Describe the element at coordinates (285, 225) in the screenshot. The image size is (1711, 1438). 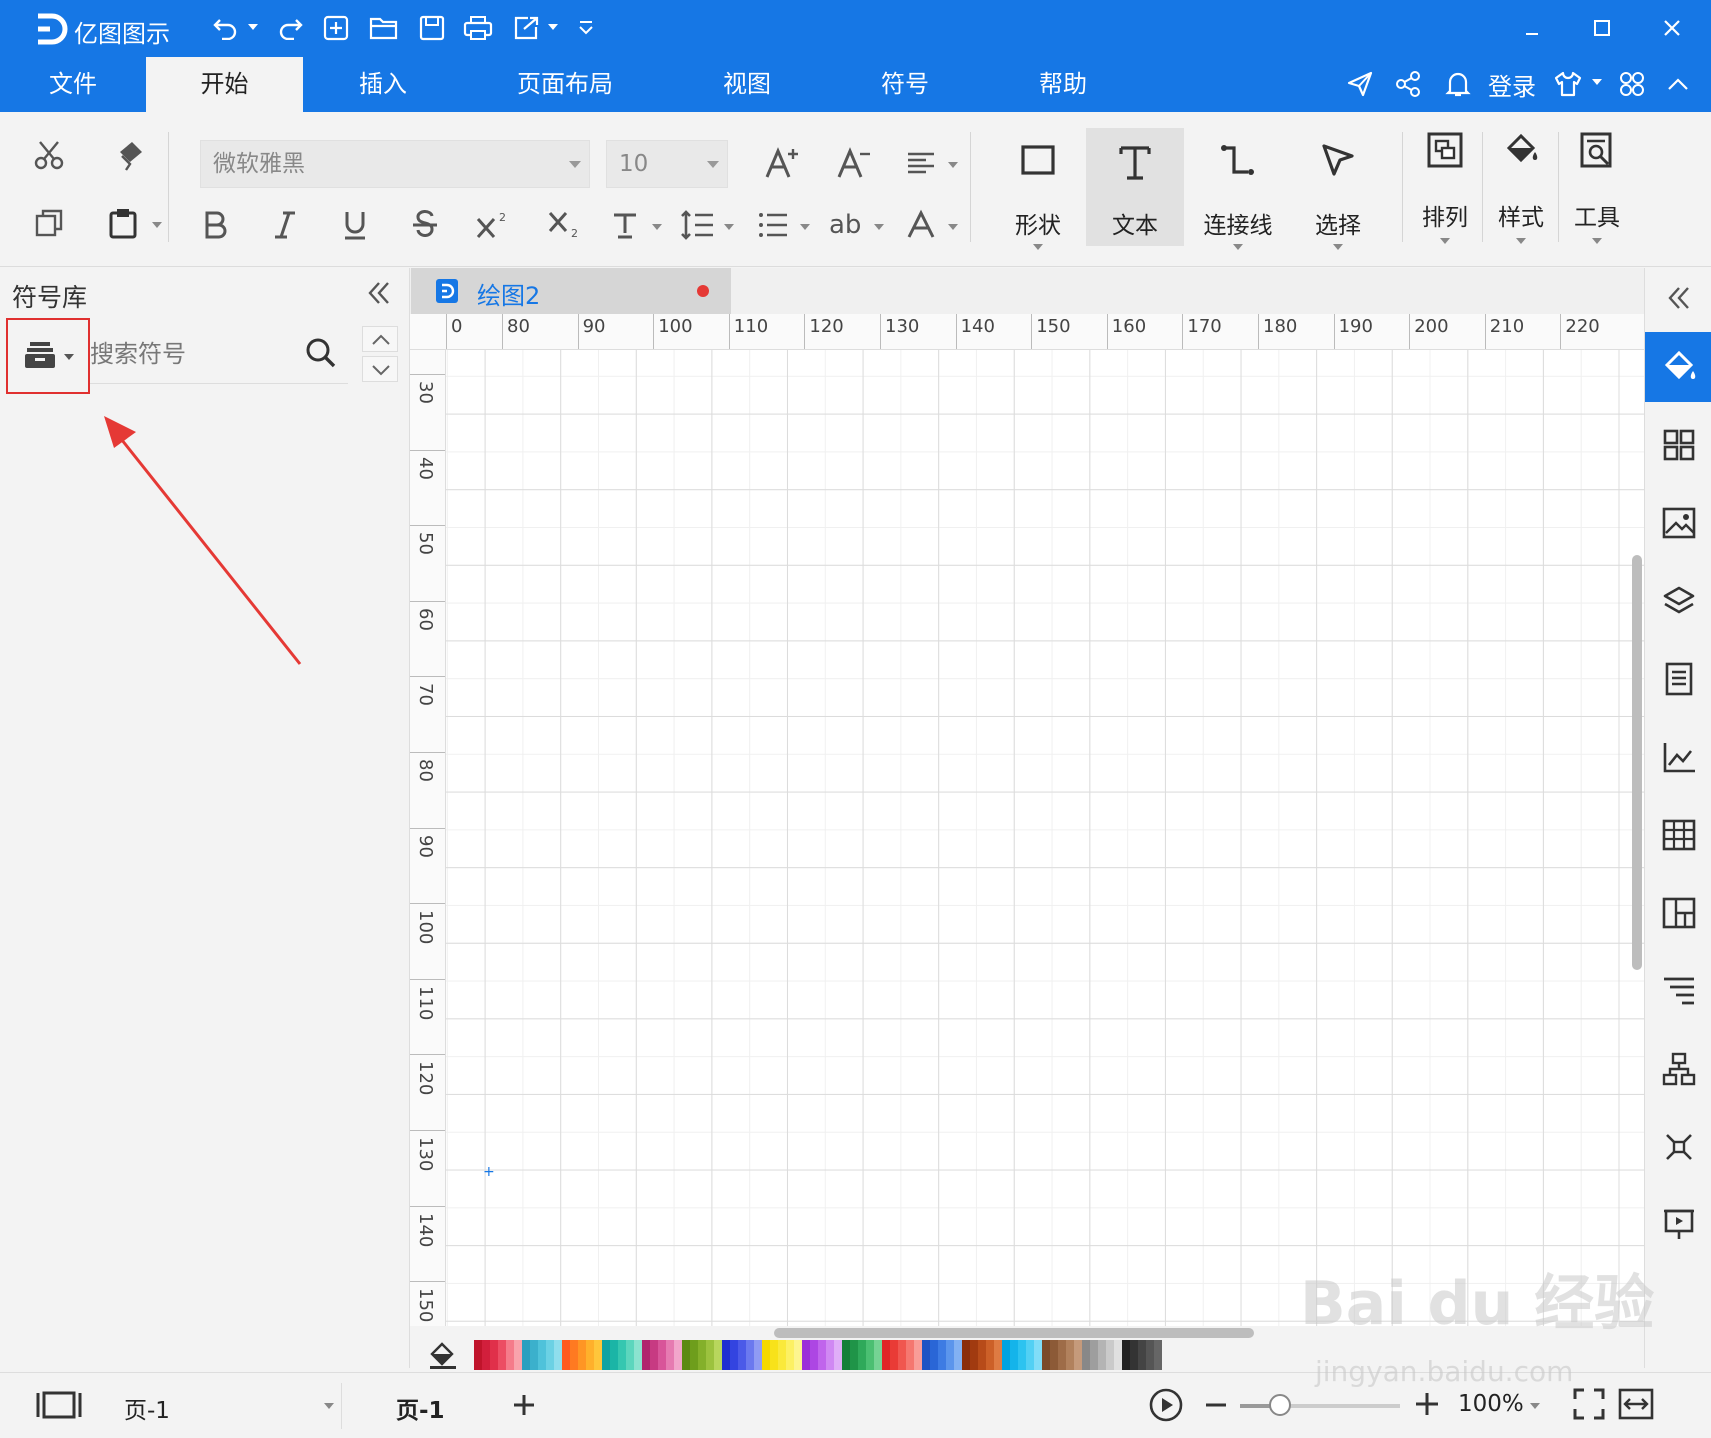
I see `italic-icon` at that location.